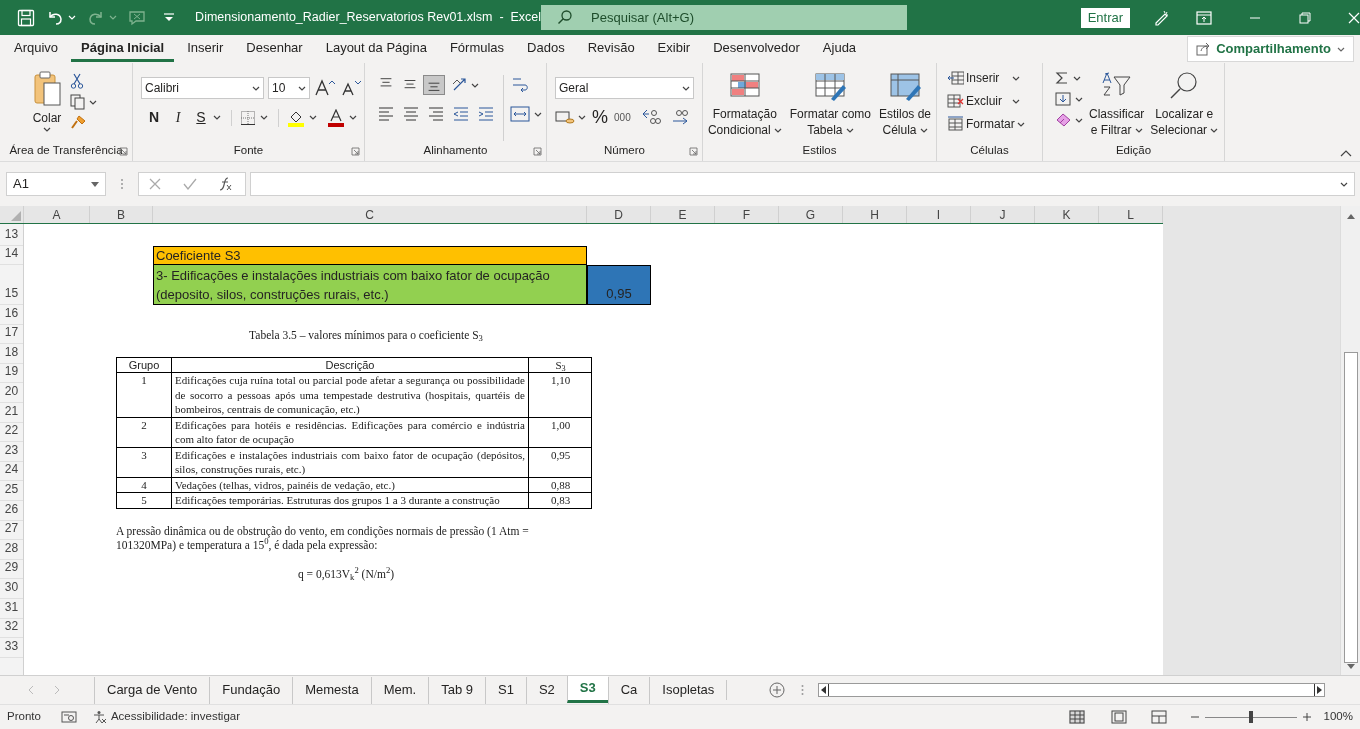  What do you see at coordinates (11, 452) in the screenshot?
I see `row-header: 23` at bounding box center [11, 452].